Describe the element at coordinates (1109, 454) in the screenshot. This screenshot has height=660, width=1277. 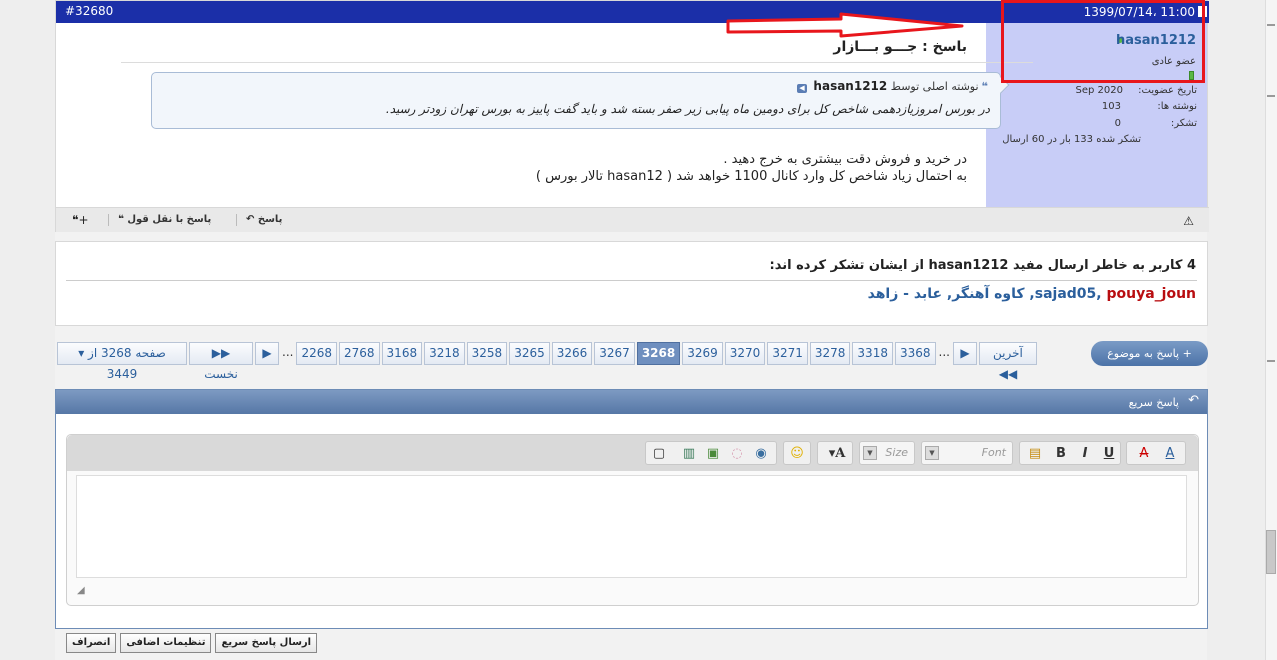
I see `underline-icon: U` at that location.